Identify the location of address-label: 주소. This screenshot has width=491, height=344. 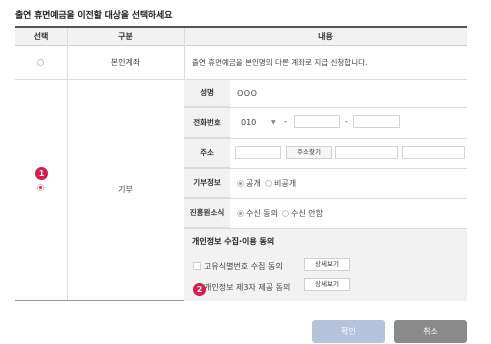
(207, 153).